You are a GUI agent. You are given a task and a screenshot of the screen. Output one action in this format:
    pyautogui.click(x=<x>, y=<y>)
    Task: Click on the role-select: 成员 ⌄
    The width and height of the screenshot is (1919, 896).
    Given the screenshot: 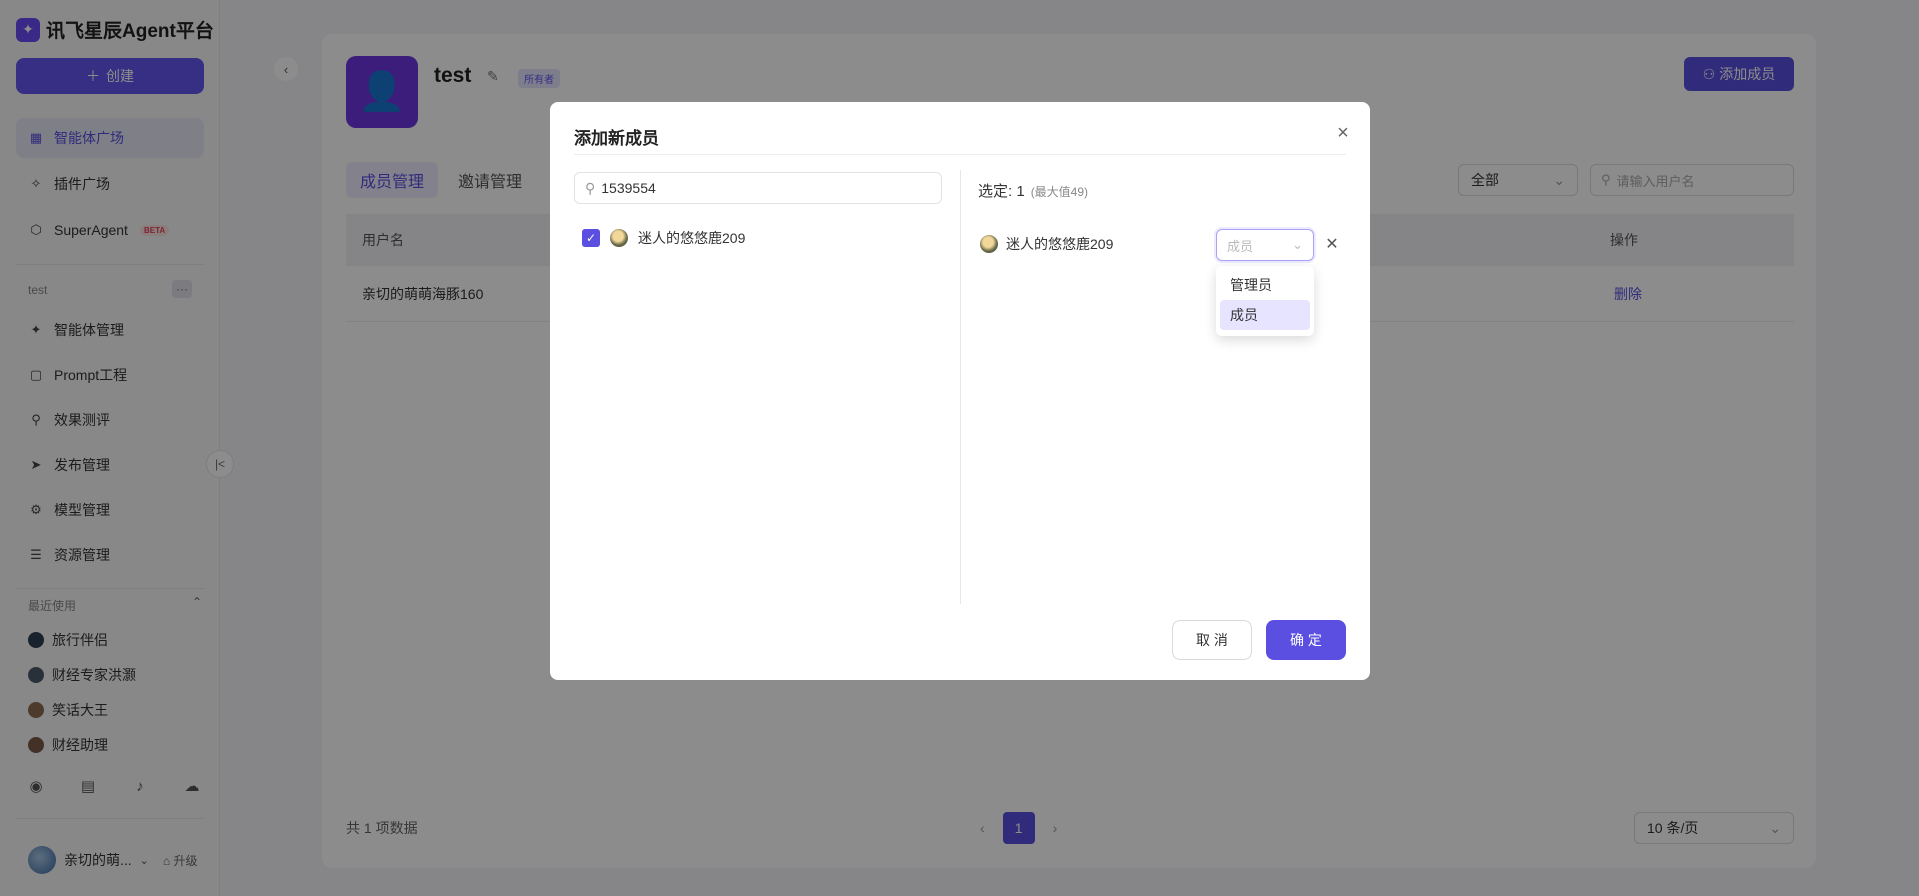 What is the action you would take?
    pyautogui.click(x=1265, y=245)
    